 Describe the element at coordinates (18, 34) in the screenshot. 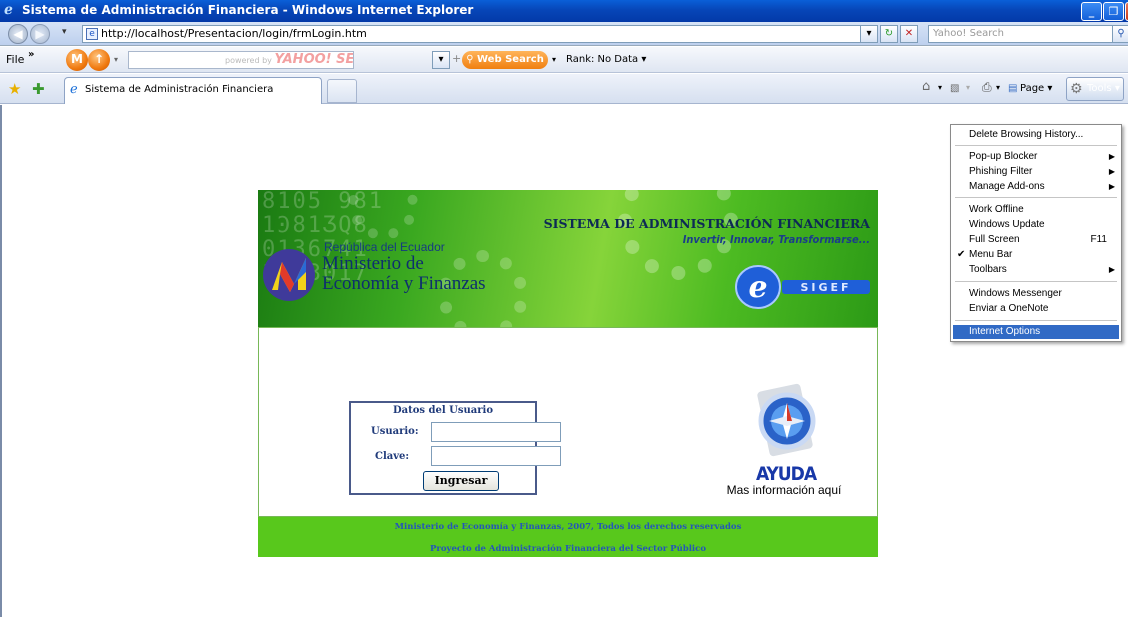

I see `back-button: ◀` at that location.